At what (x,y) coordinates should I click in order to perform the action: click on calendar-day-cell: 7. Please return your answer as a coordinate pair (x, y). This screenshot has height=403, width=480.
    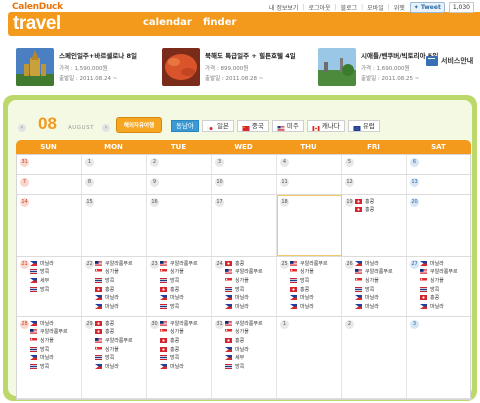
    Looking at the image, I should click on (49, 184).